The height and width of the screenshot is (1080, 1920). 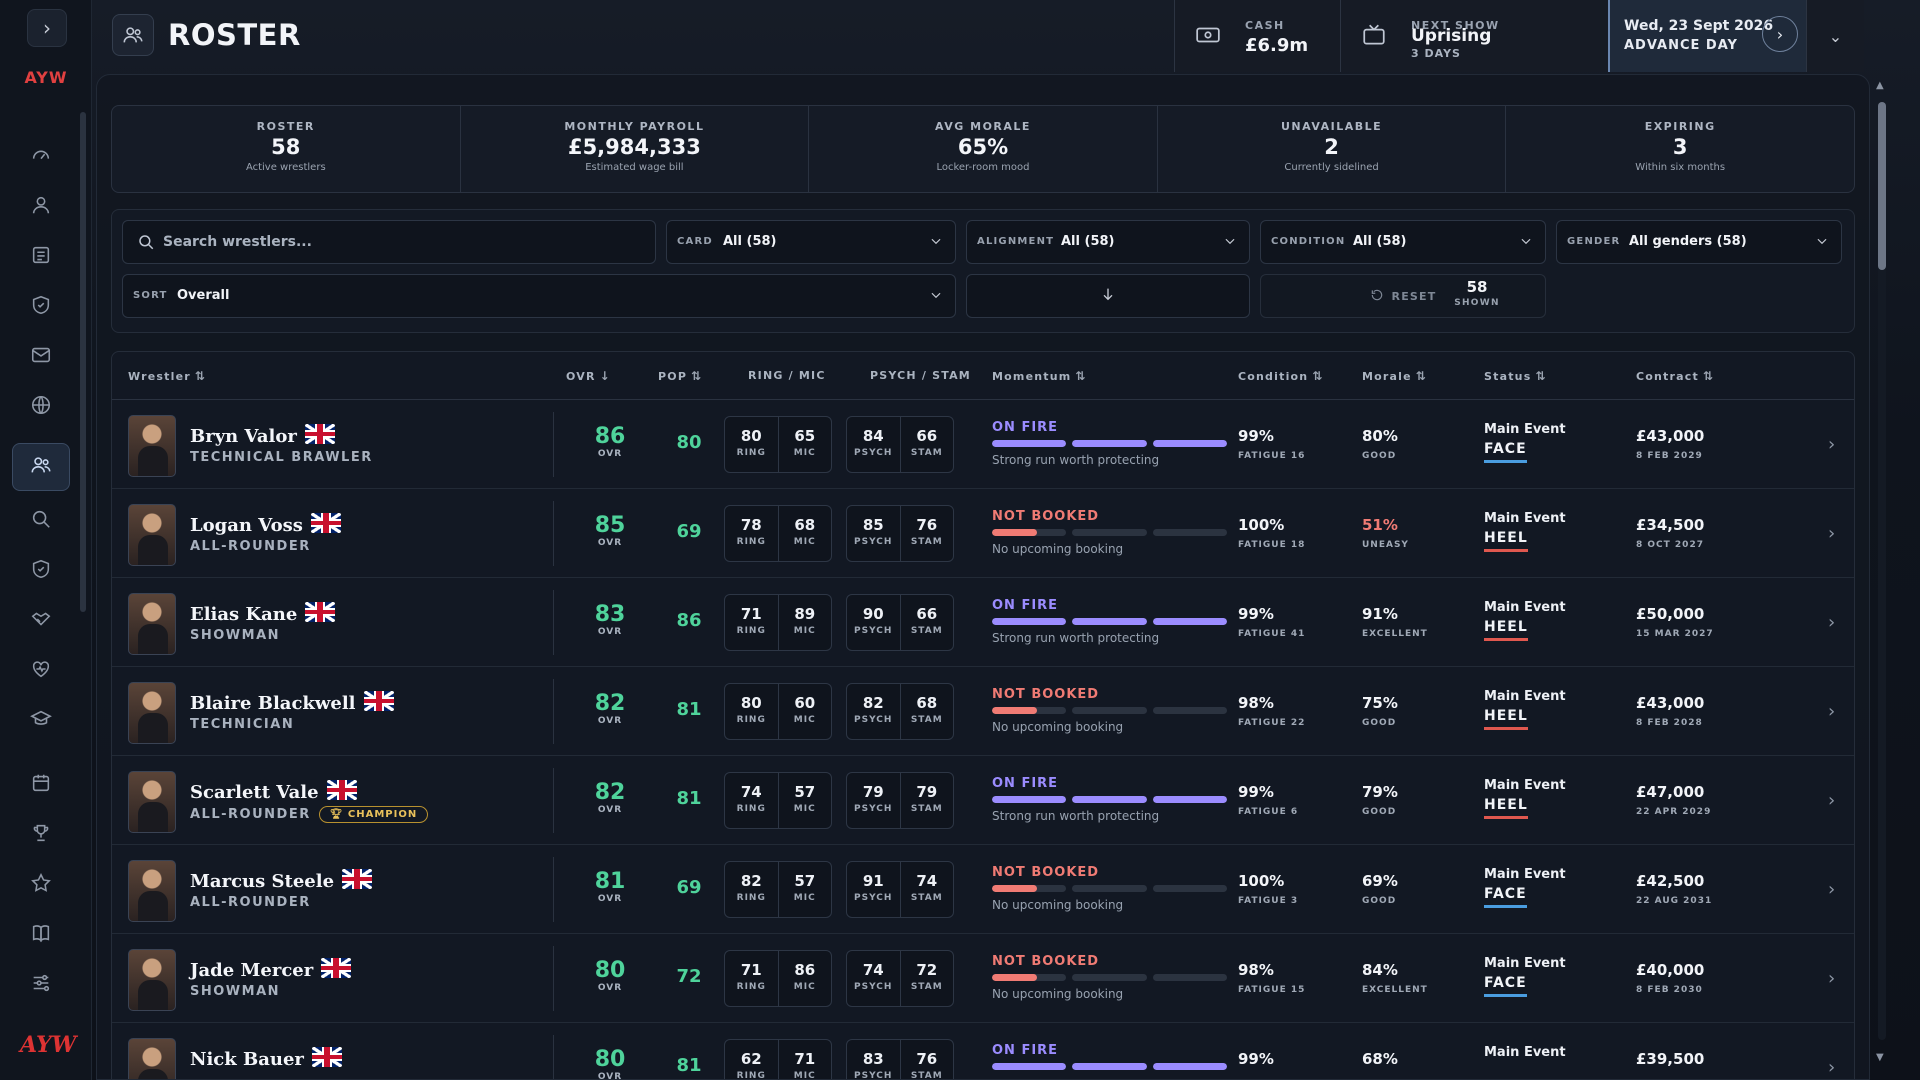 I want to click on wrestler-name-cell: Nick Bauer, so click(x=266, y=1058).